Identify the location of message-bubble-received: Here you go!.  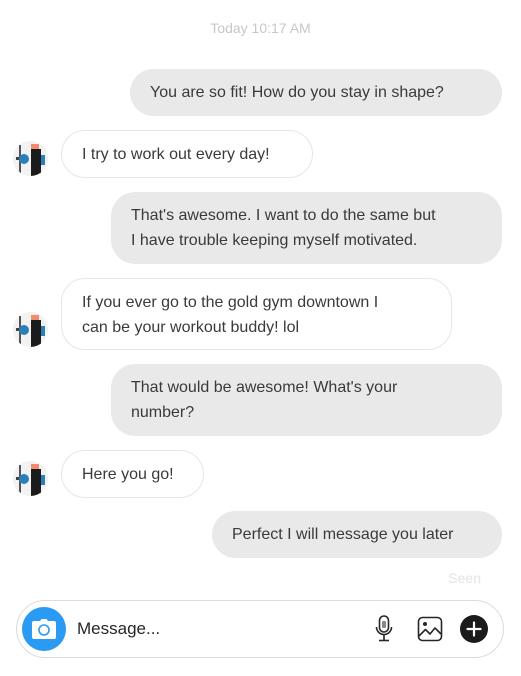
(132, 474).